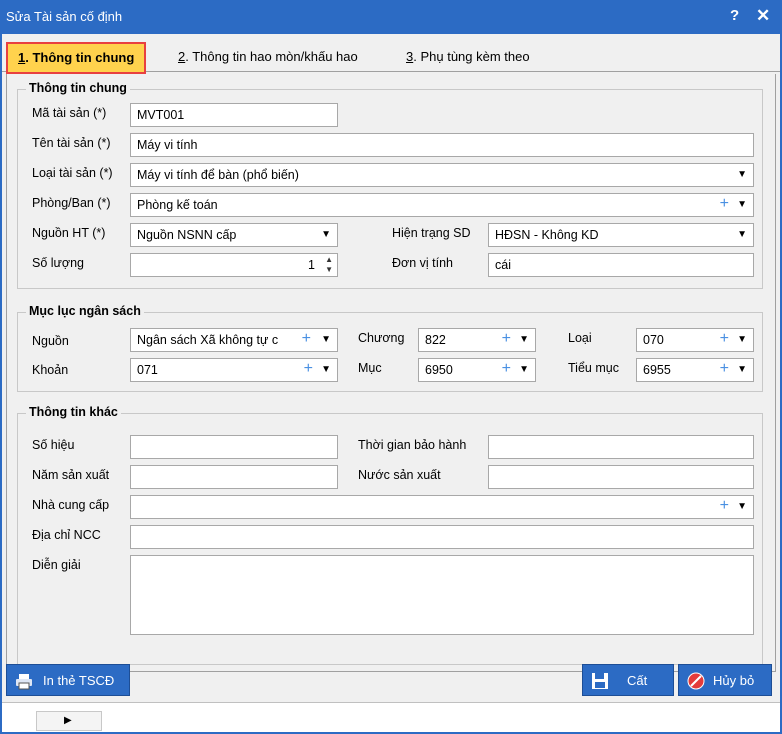  Describe the element at coordinates (69, 113) in the screenshot. I see `asset-code-label: Mã tài sản (*)` at that location.